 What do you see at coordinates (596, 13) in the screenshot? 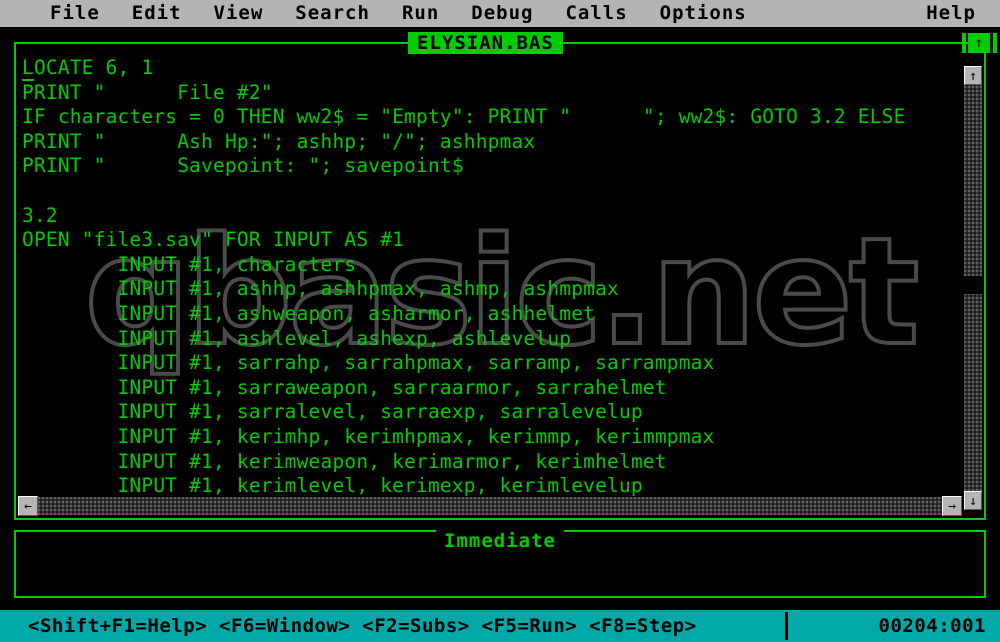
I see `menu-item-calls: Calls` at bounding box center [596, 13].